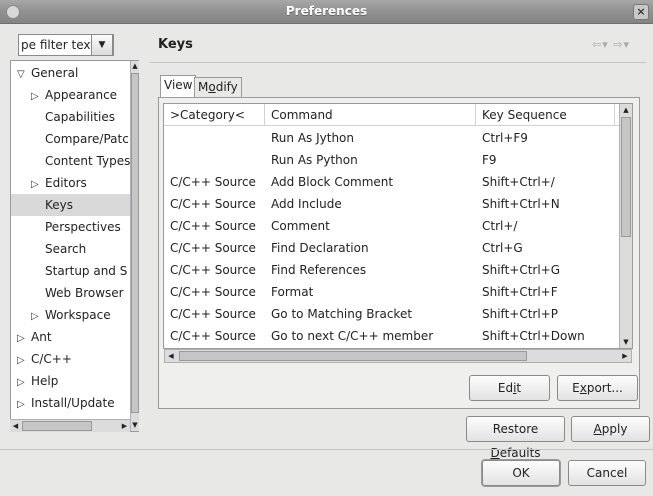 This screenshot has width=653, height=496. I want to click on tree-item: Web Browser, so click(77, 293).